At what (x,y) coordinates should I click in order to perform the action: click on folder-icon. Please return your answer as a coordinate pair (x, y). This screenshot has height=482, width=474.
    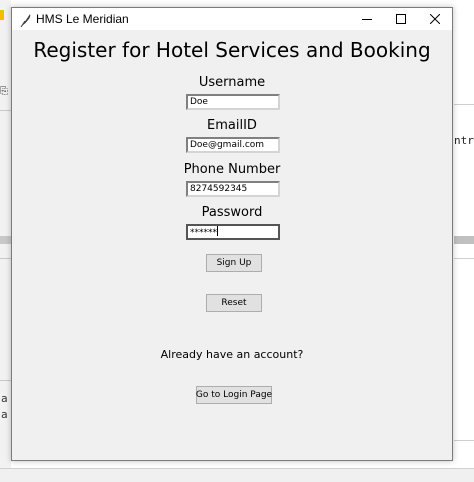
    Looking at the image, I should click on (2, 15).